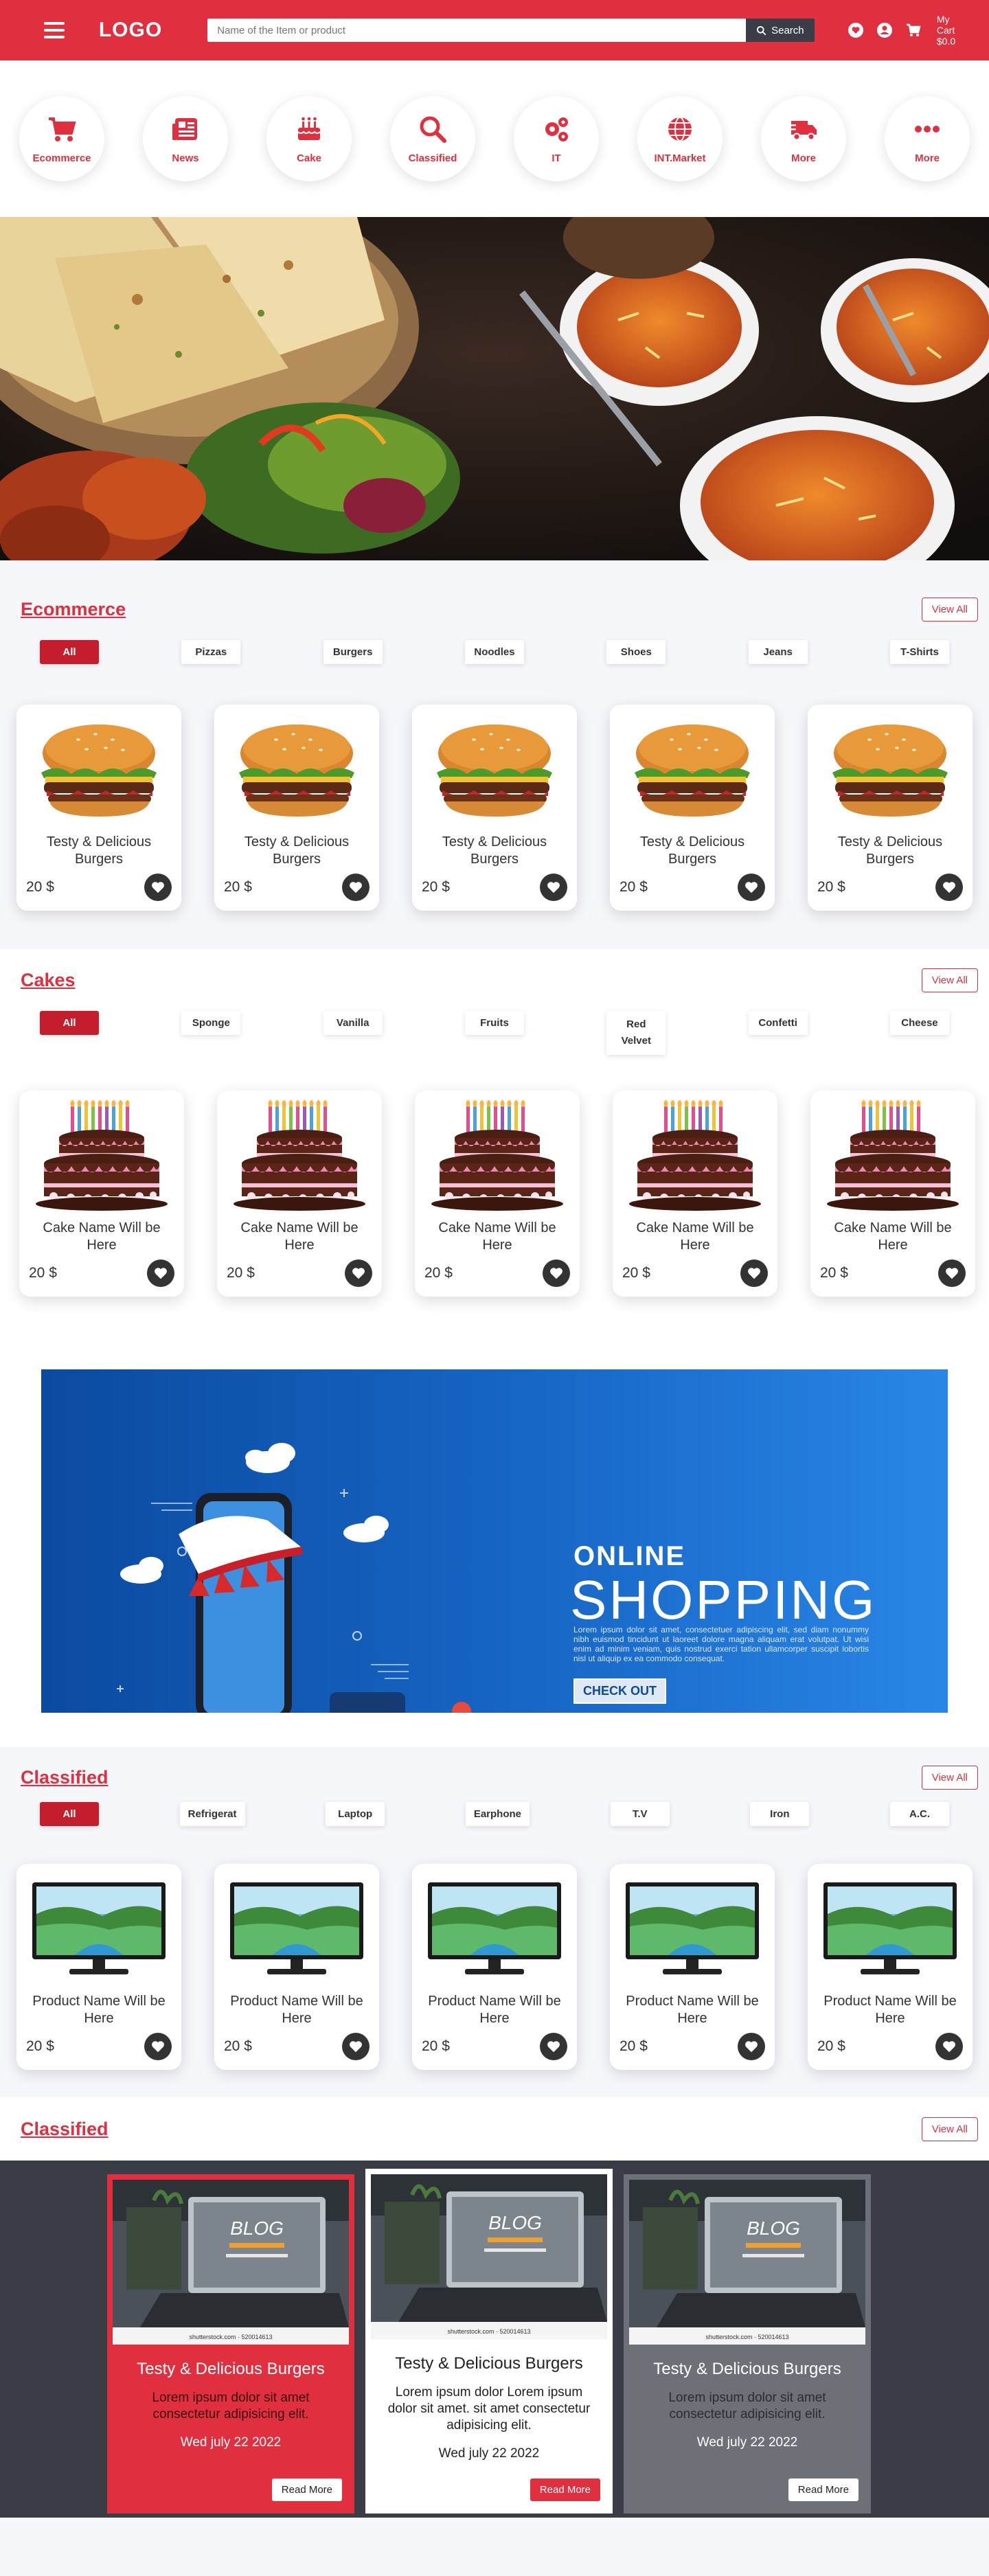  I want to click on filter-fruits: Fruits, so click(494, 1023).